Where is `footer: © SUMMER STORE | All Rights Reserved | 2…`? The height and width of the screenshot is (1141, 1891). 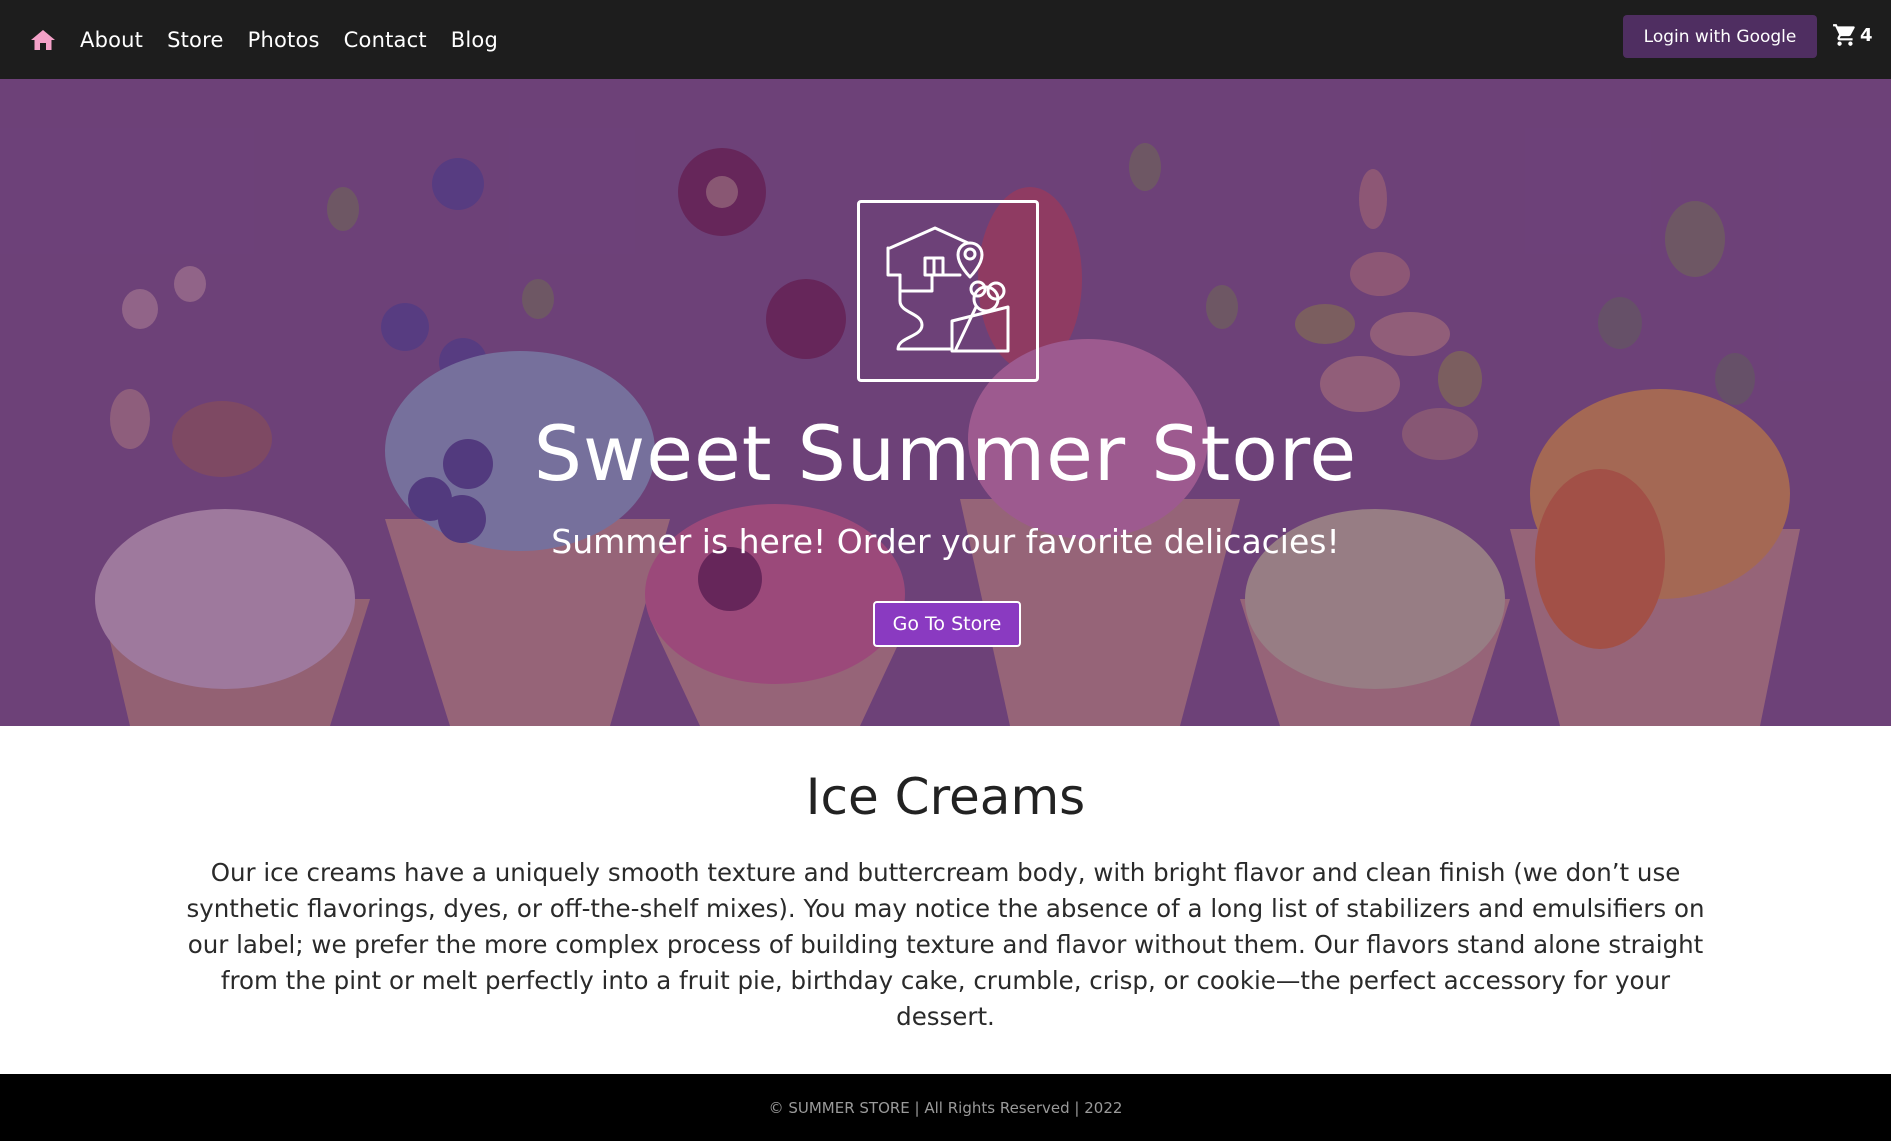
footer: © SUMMER STORE | All Rights Reserved | 2… is located at coordinates (945, 1107).